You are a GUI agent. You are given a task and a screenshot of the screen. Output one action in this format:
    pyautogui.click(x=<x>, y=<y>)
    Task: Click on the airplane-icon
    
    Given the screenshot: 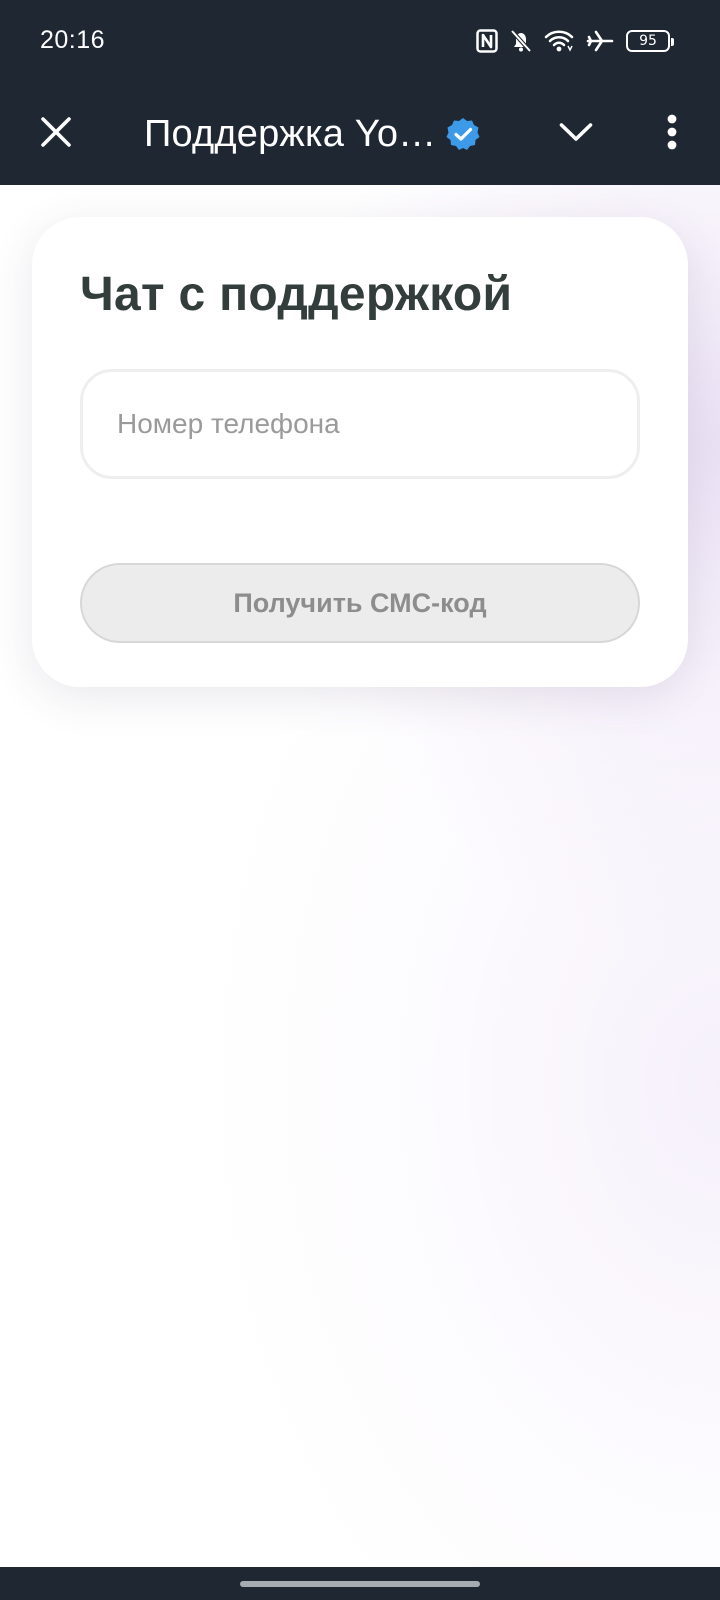 What is the action you would take?
    pyautogui.click(x=600, y=41)
    